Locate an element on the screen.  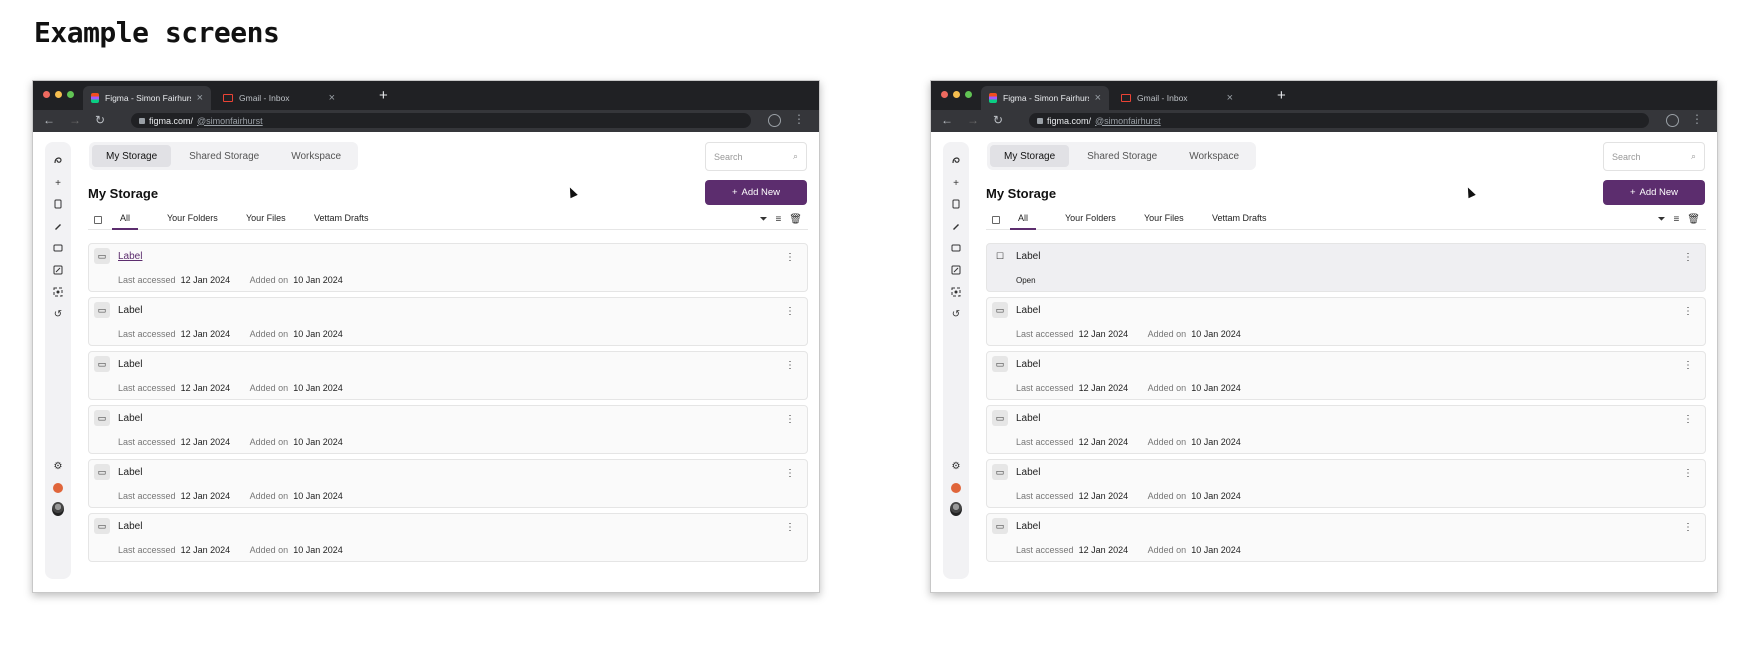
list-item: ☐ Label ⋮ Open is located at coordinates (1346, 267).